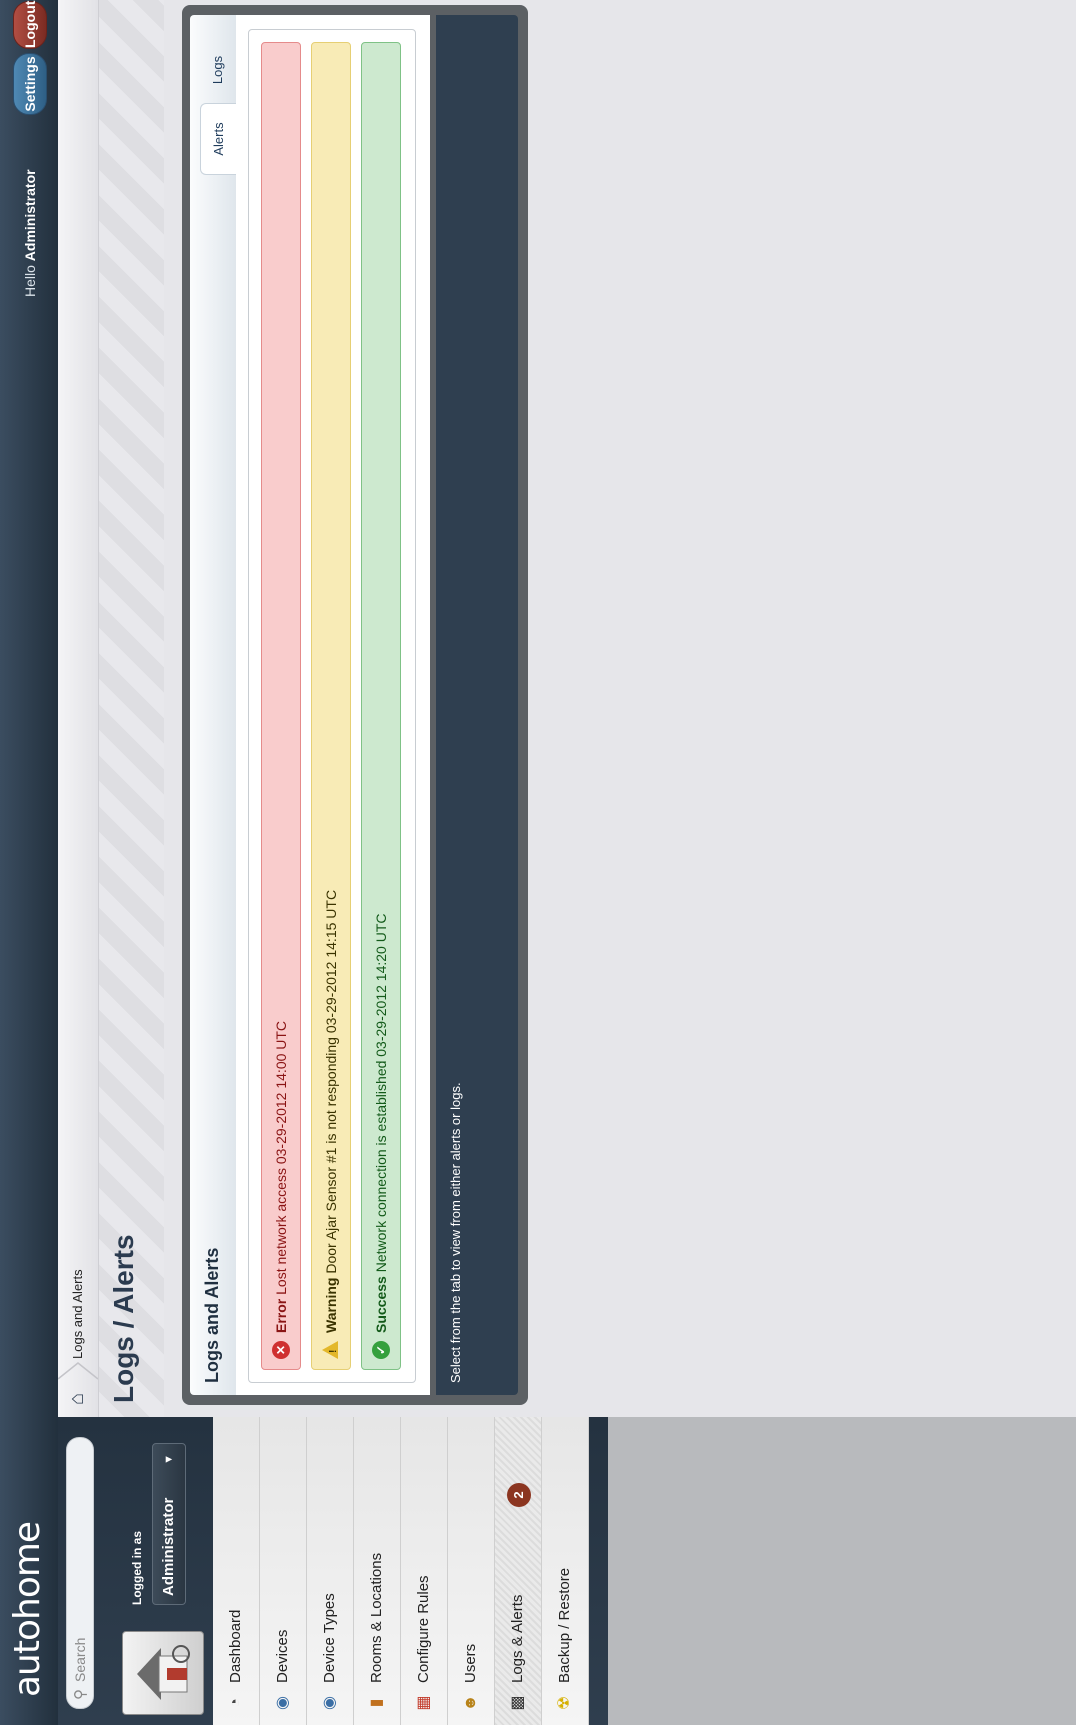 This screenshot has width=1076, height=1725. I want to click on dashboard-icon: ◔, so click(235, 1703).